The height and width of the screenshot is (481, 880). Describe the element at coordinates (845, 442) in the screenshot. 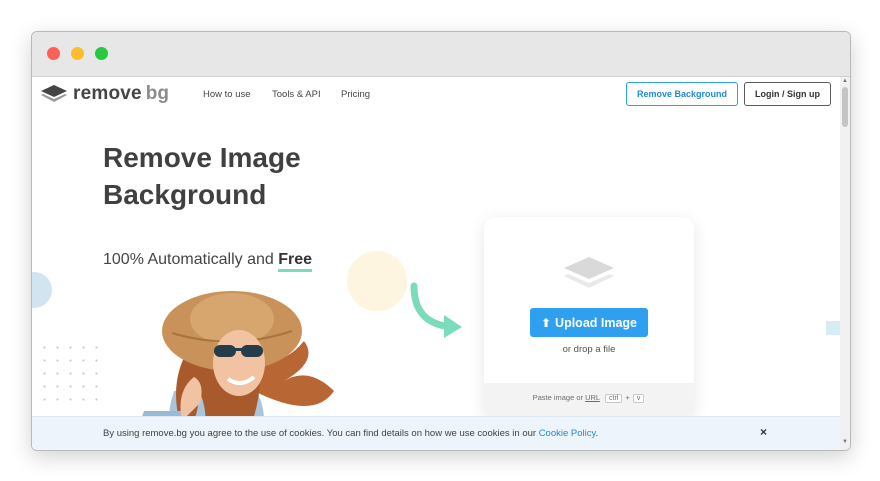

I see `scroll-down-icon: ▼` at that location.